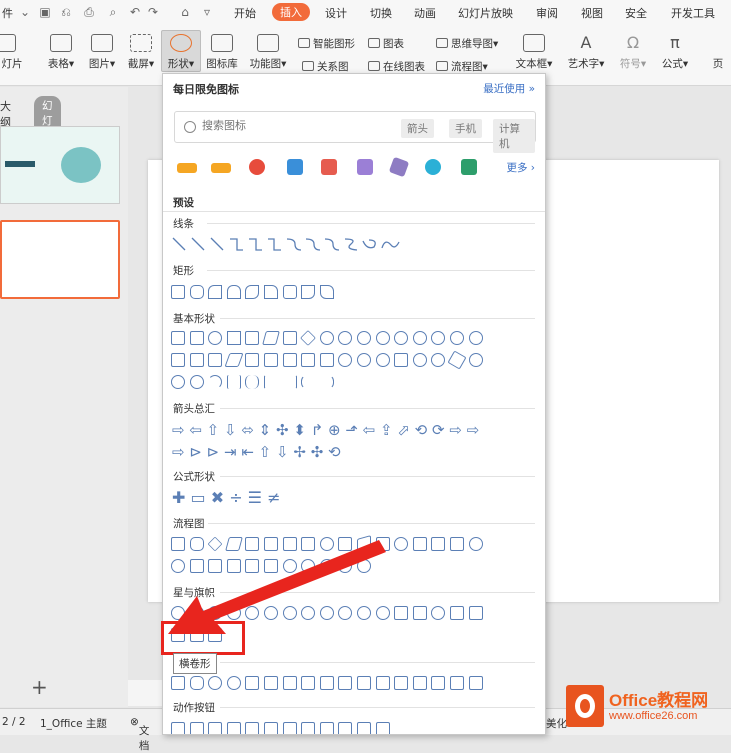 Image resolution: width=731 pixels, height=753 pixels. What do you see at coordinates (653, 716) in the screenshot?
I see `logo-url: www.office26.com` at bounding box center [653, 716].